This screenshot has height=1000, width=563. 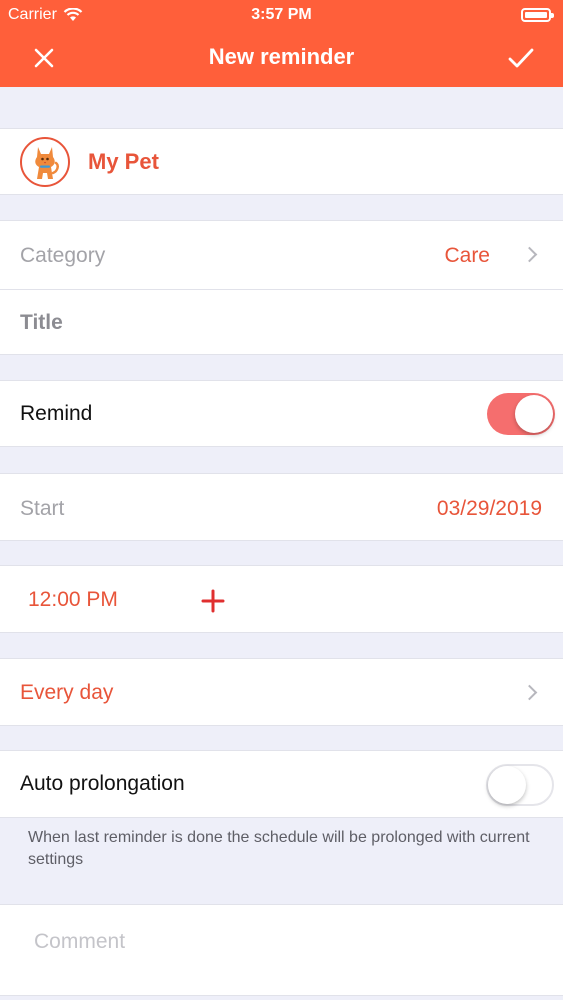 What do you see at coordinates (73, 600) in the screenshot?
I see `time-value: 12:00 PM` at bounding box center [73, 600].